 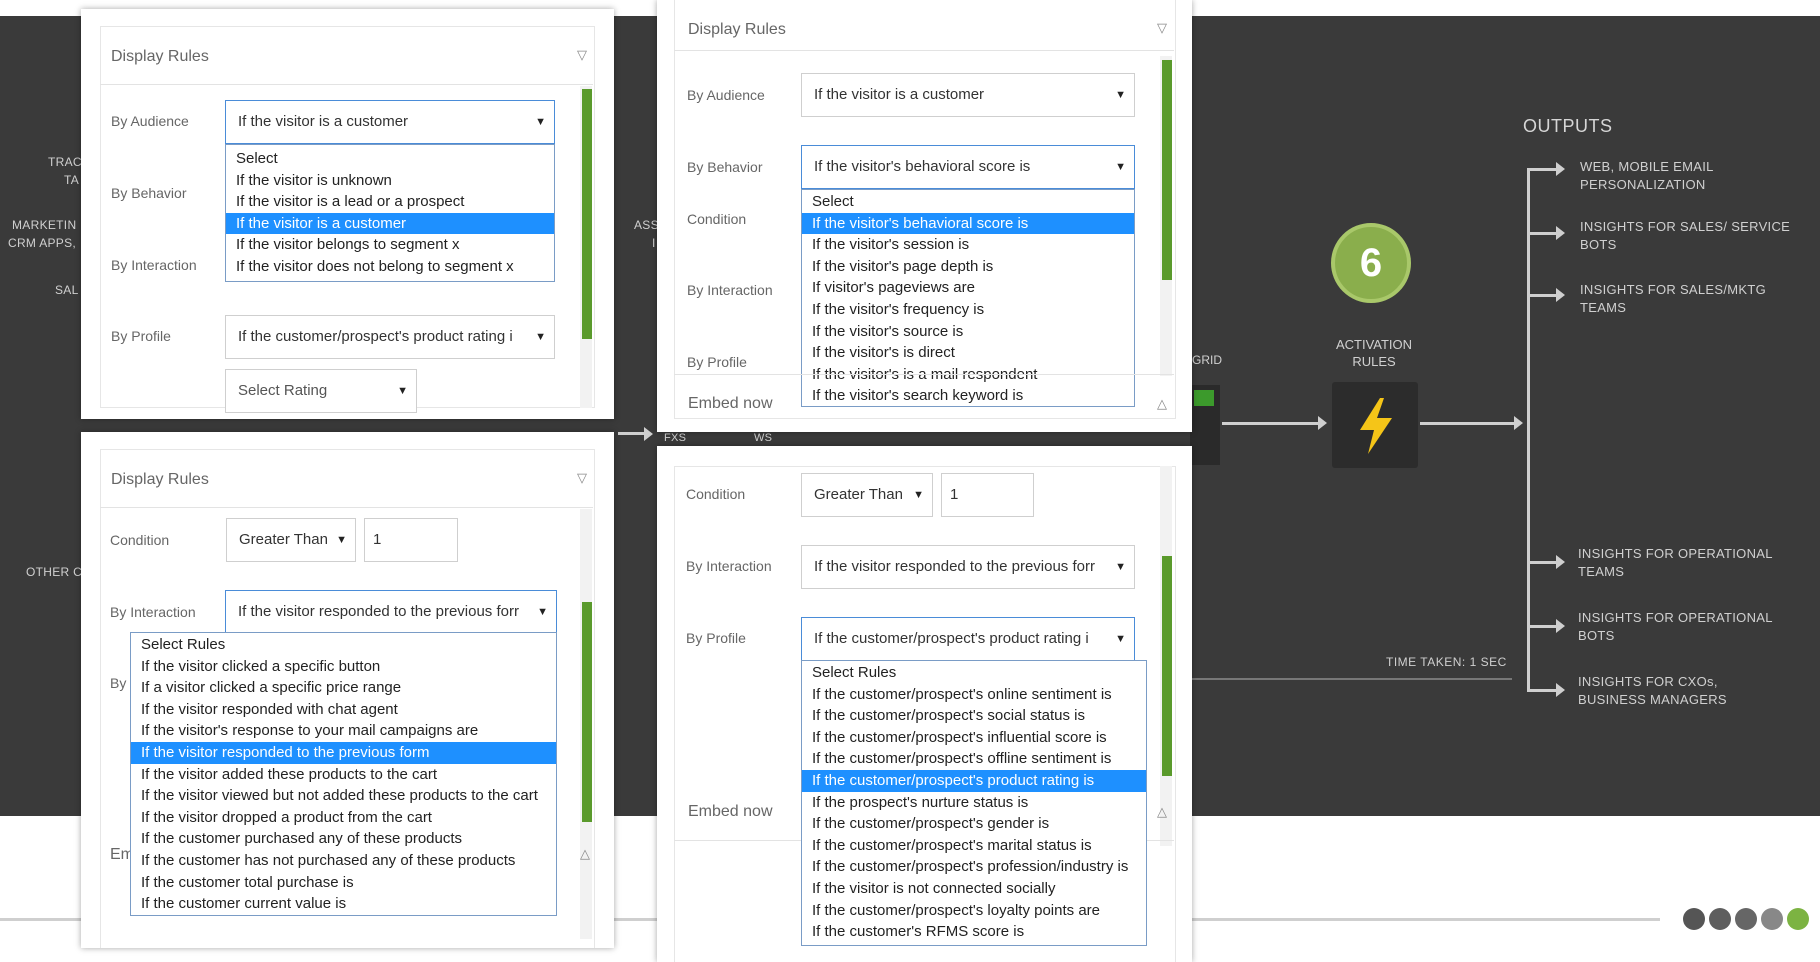 I want to click on dropdown-option: If the customer current value is, so click(x=343, y=904).